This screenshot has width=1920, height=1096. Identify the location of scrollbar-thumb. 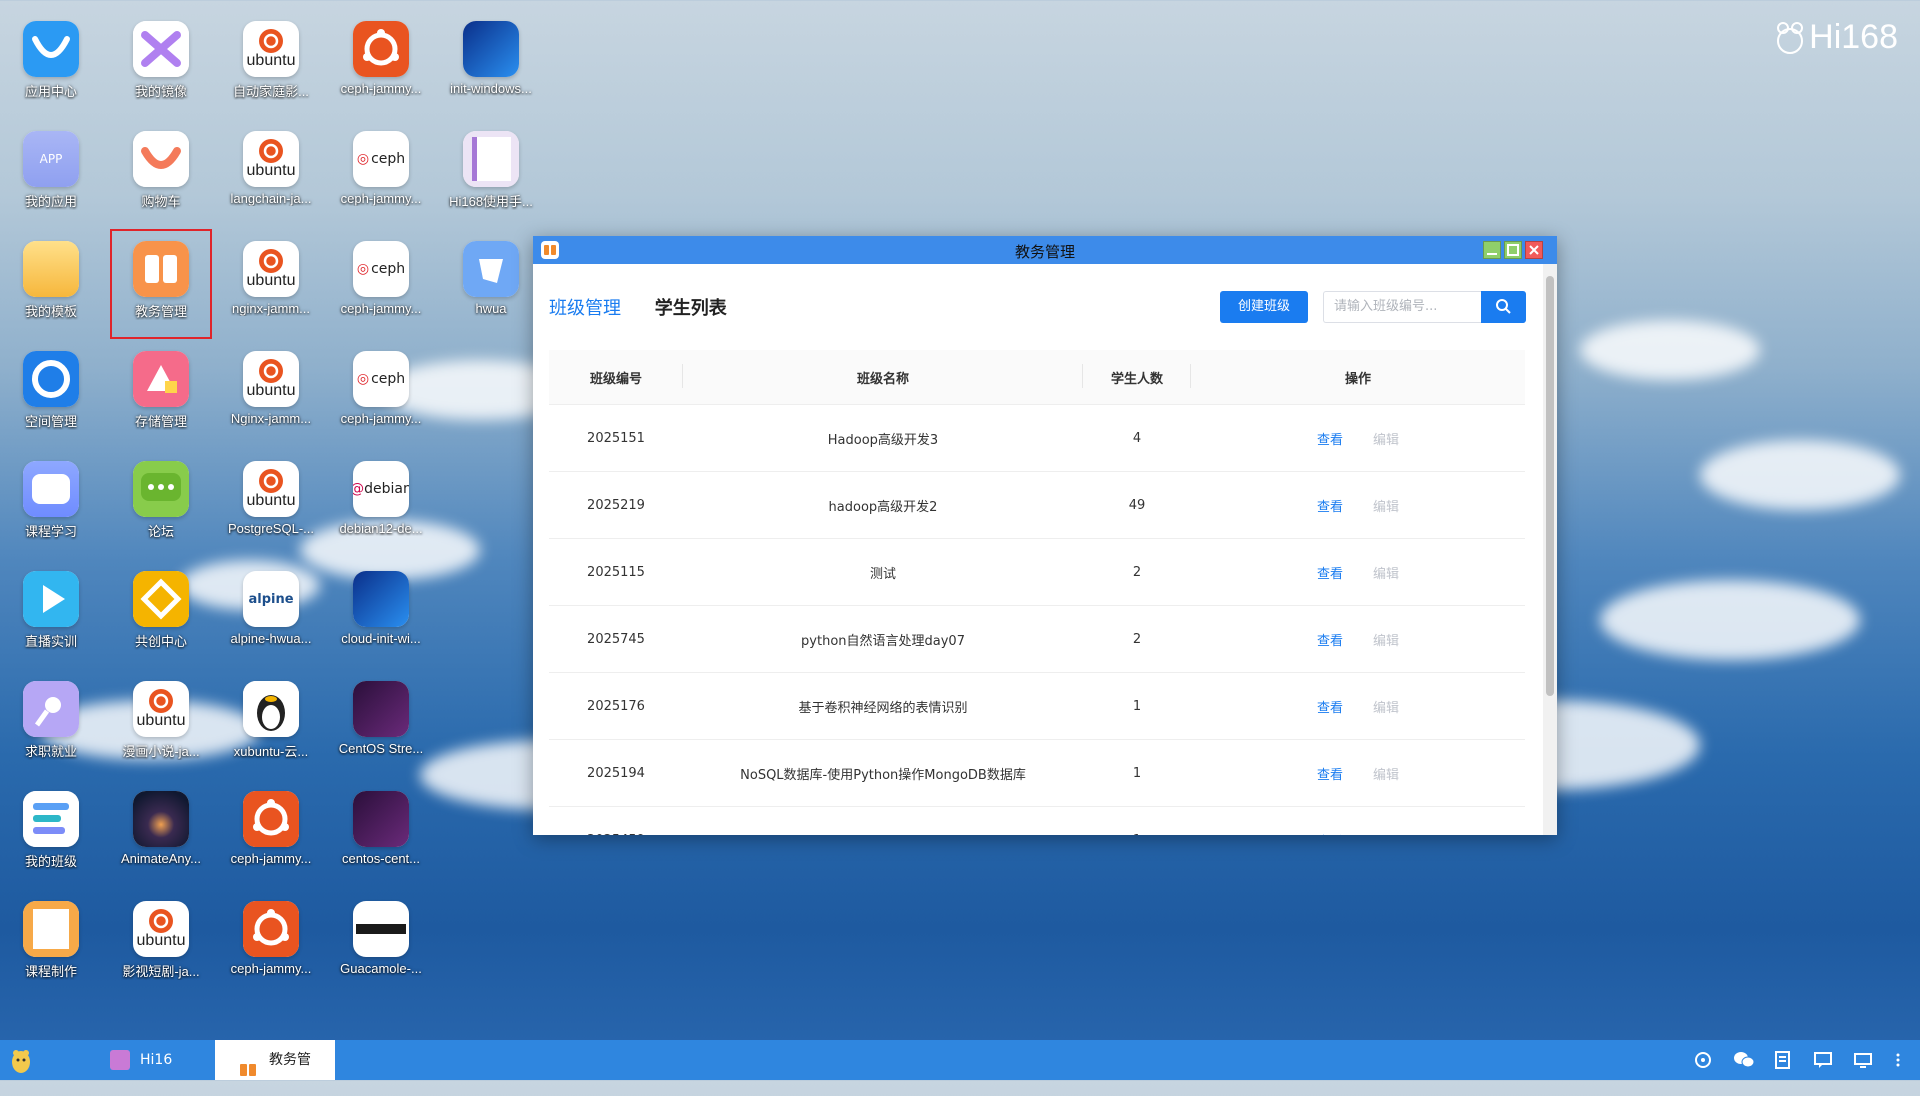
(1550, 486).